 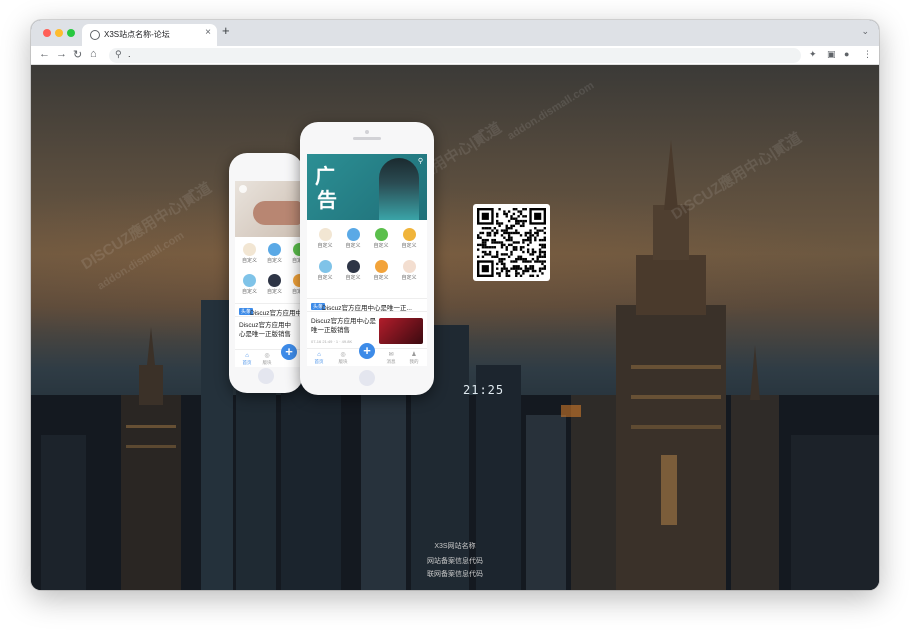 I want to click on bottom-nav: ⌂ 首页 ◎ 版块 + ✉ 消息 ♟ 我的, so click(x=367, y=354).